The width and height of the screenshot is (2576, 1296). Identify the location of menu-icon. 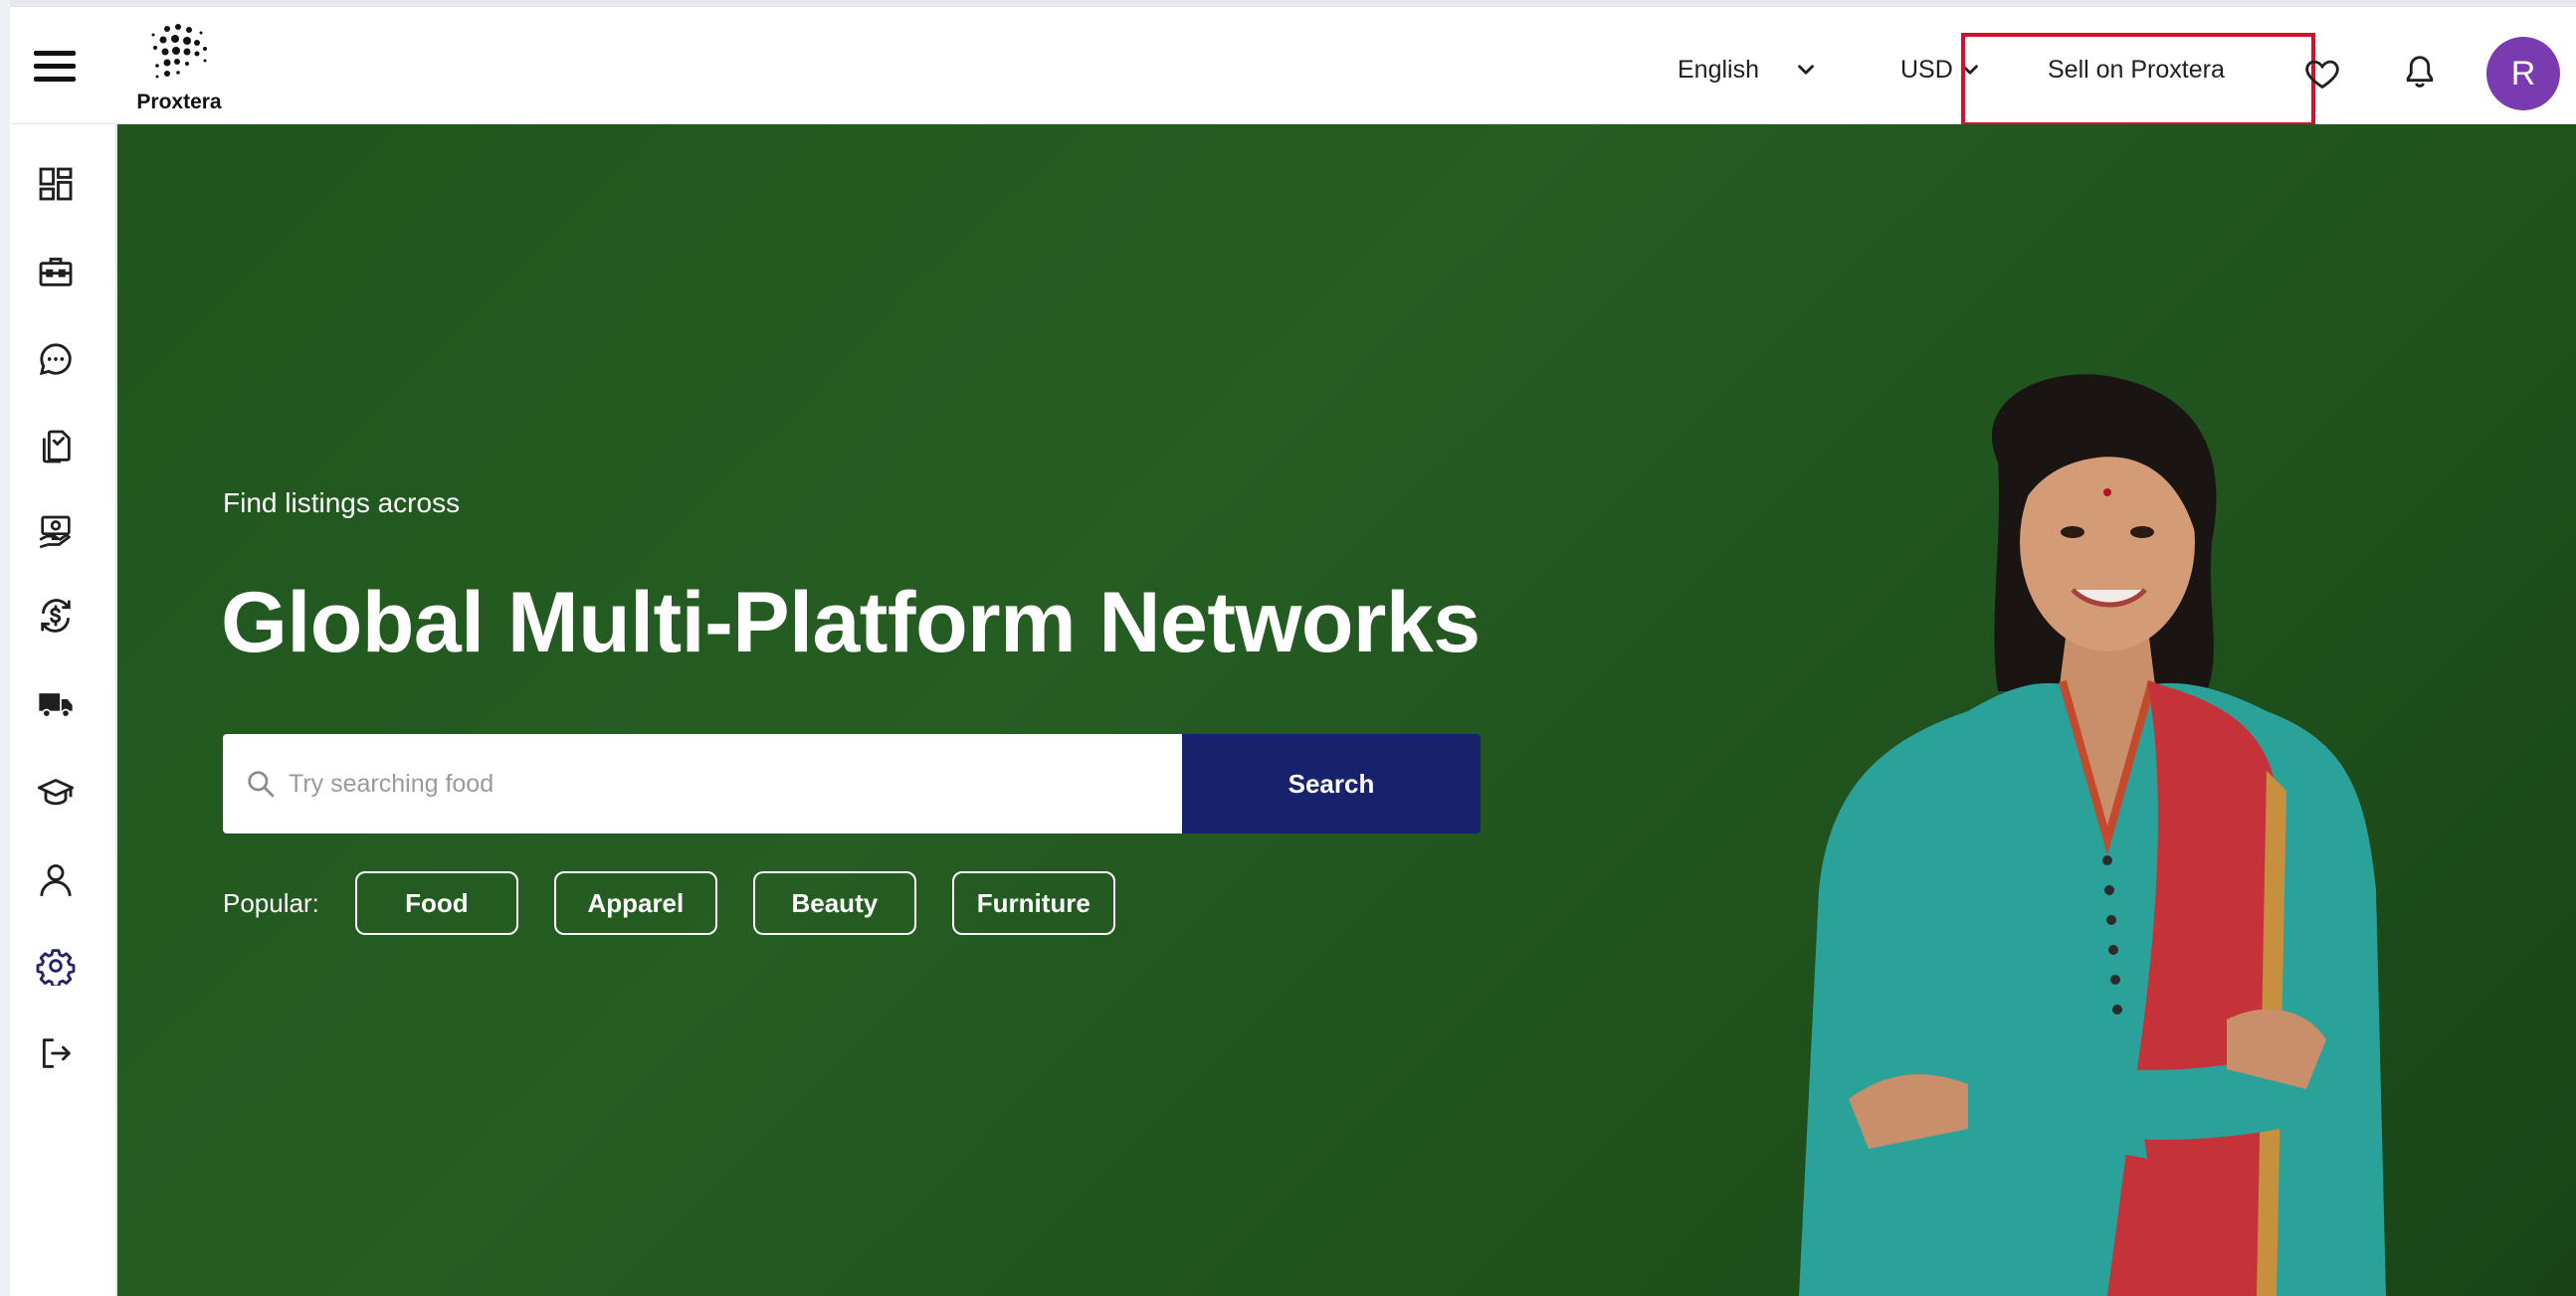
(56, 67).